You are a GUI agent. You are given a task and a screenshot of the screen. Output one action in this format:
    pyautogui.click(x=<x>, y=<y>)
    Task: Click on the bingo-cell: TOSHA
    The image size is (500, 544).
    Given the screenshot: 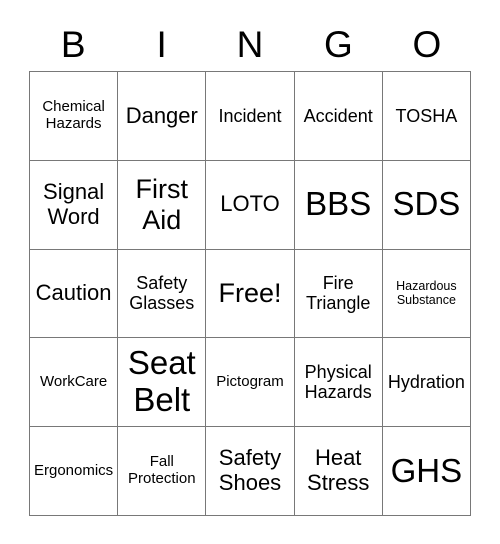 What is the action you would take?
    pyautogui.click(x=426, y=116)
    